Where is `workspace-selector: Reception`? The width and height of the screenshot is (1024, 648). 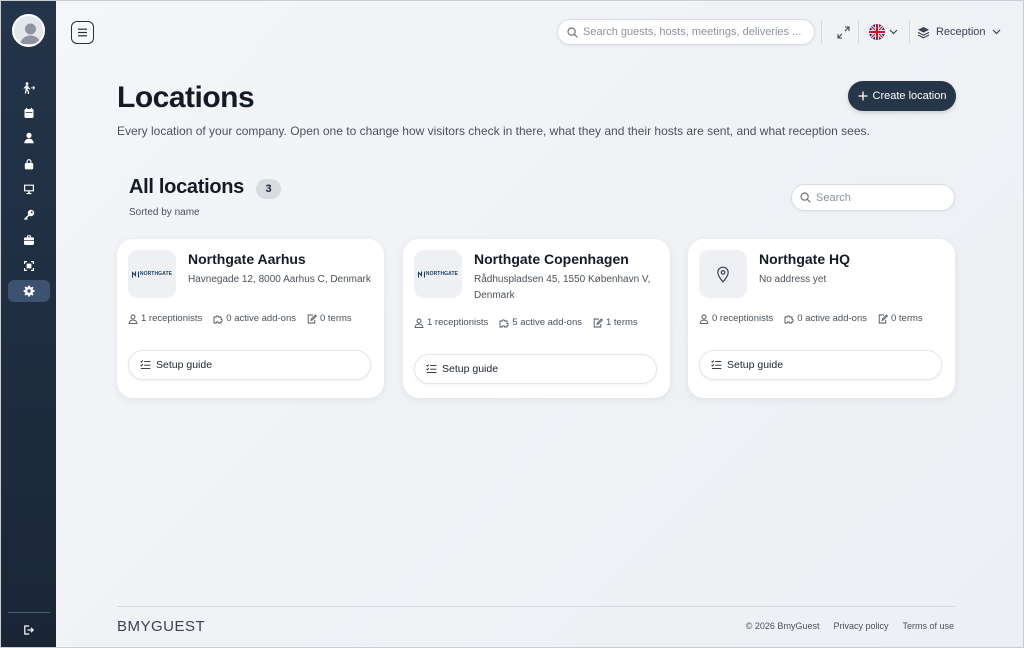
workspace-selector: Reception is located at coordinates (959, 32).